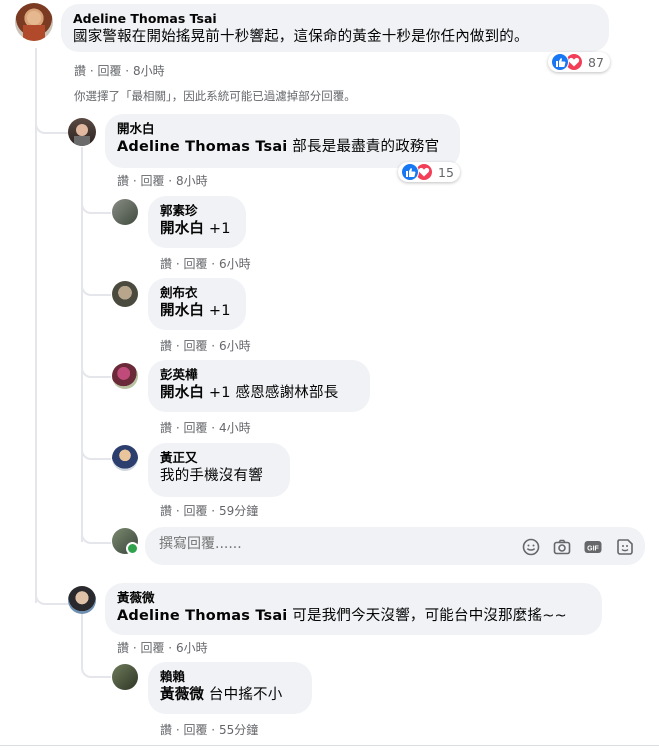 The image size is (659, 755). I want to click on reply-text: 我的手機沒有響, so click(211, 476).